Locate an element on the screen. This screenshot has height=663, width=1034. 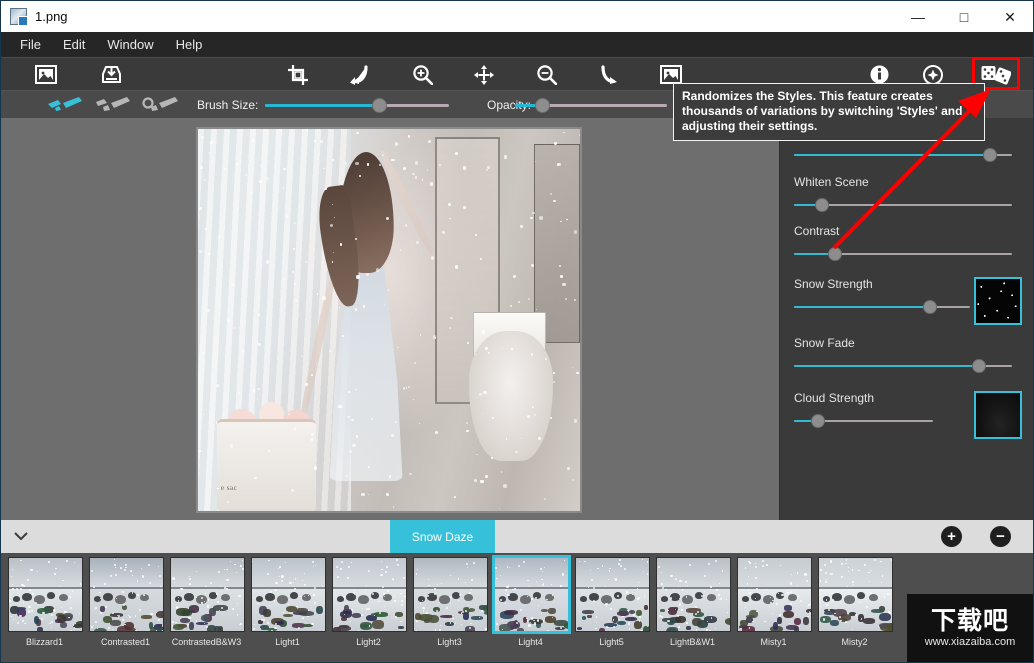
filmstrip-item: Light2 is located at coordinates (368, 607).